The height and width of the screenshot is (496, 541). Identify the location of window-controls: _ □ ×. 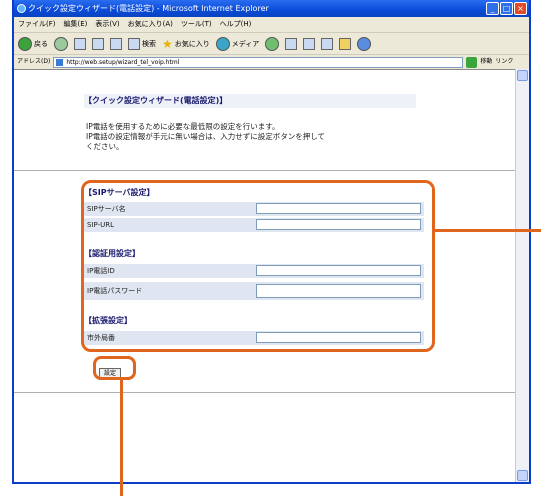
(506, 8).